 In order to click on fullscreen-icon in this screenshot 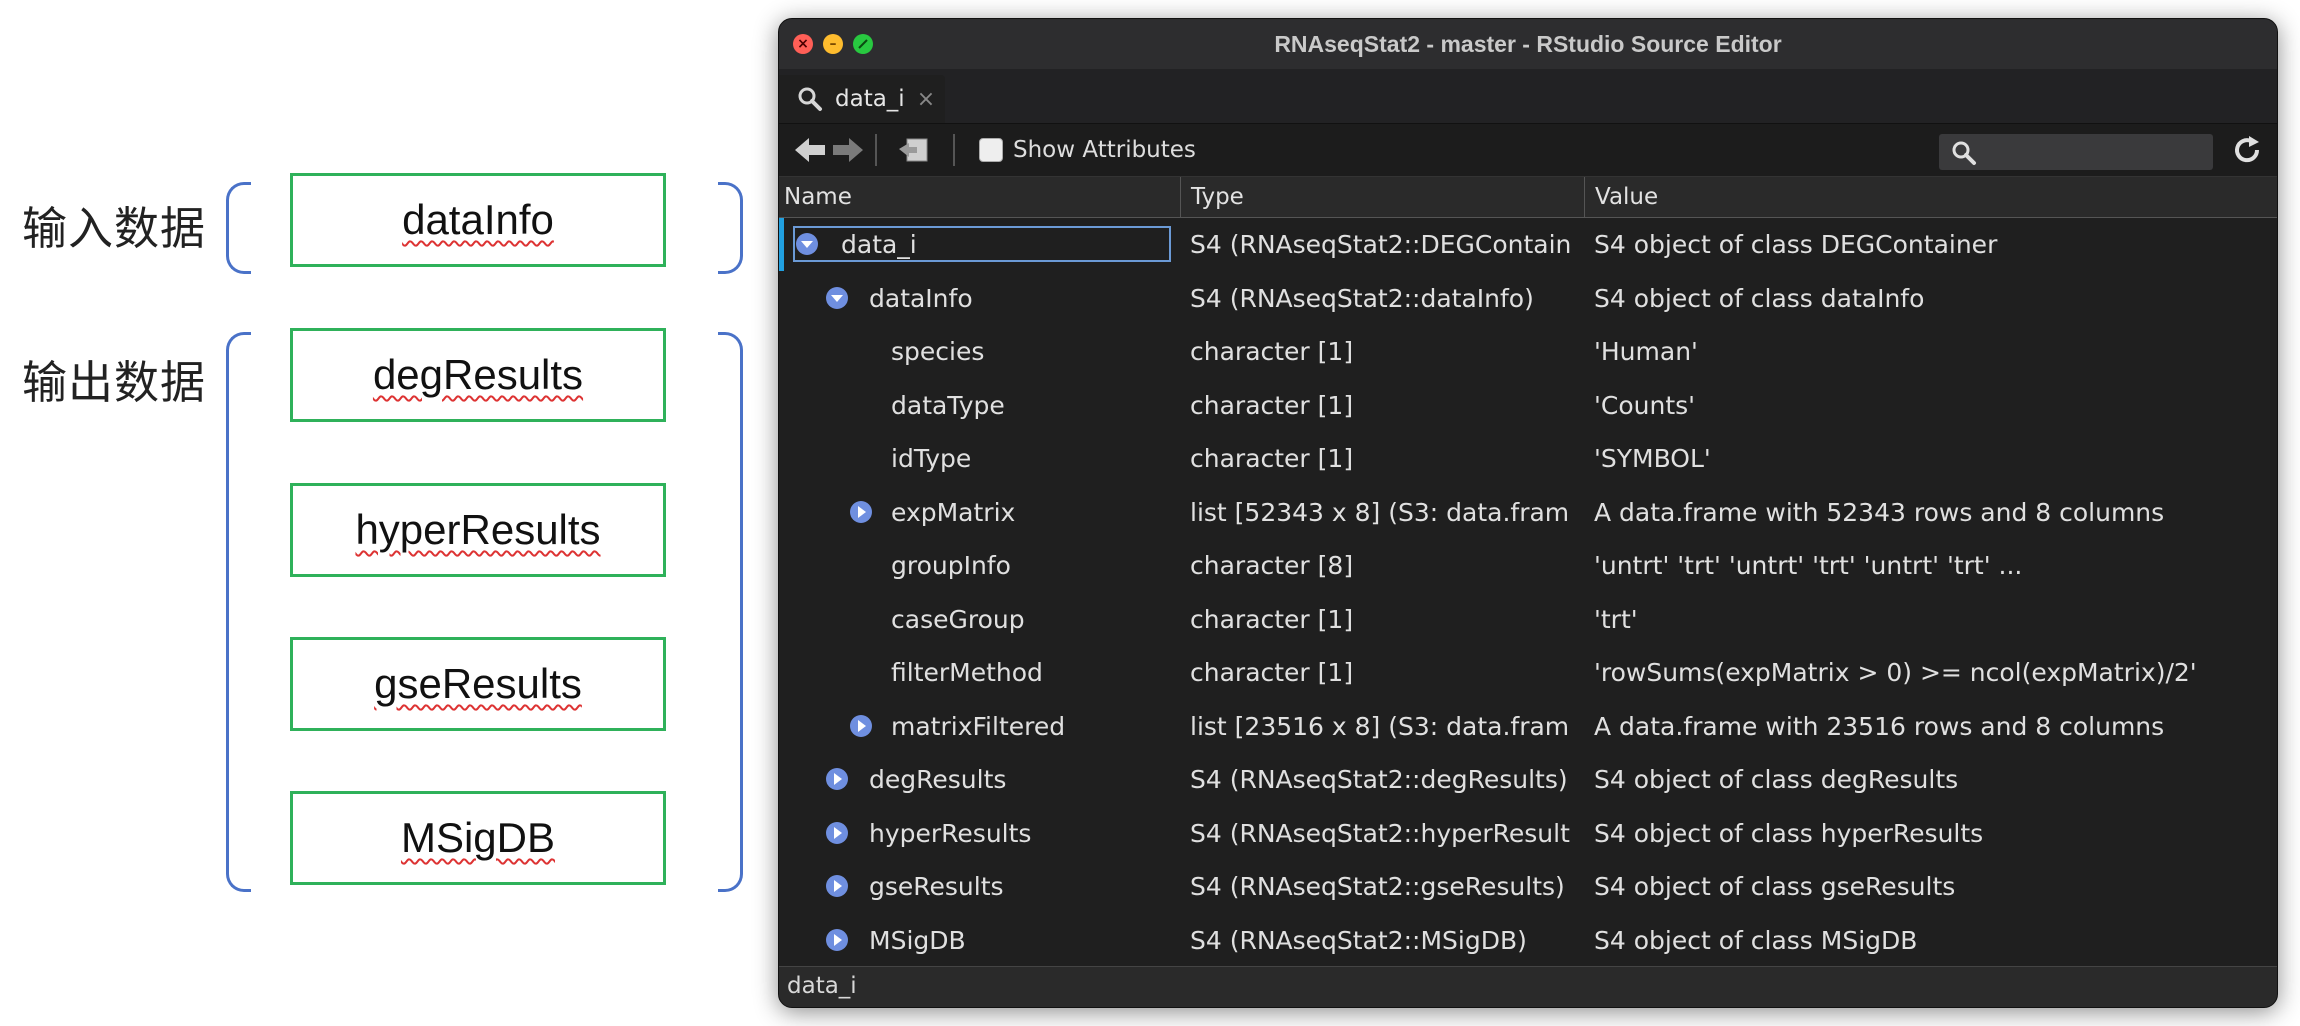, I will do `click(863, 44)`.